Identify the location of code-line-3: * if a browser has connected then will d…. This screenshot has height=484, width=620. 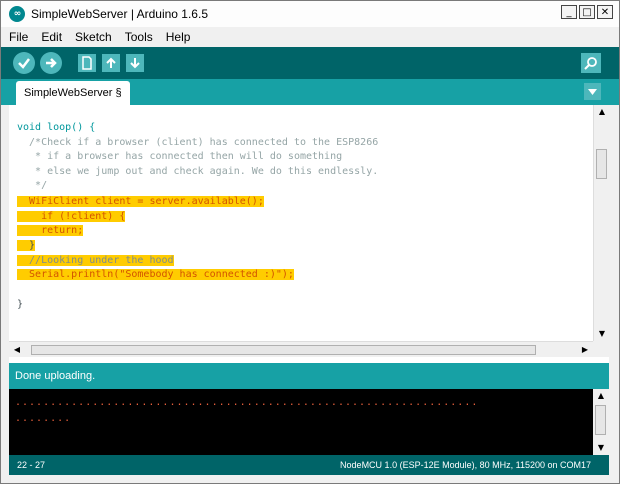
(180, 156).